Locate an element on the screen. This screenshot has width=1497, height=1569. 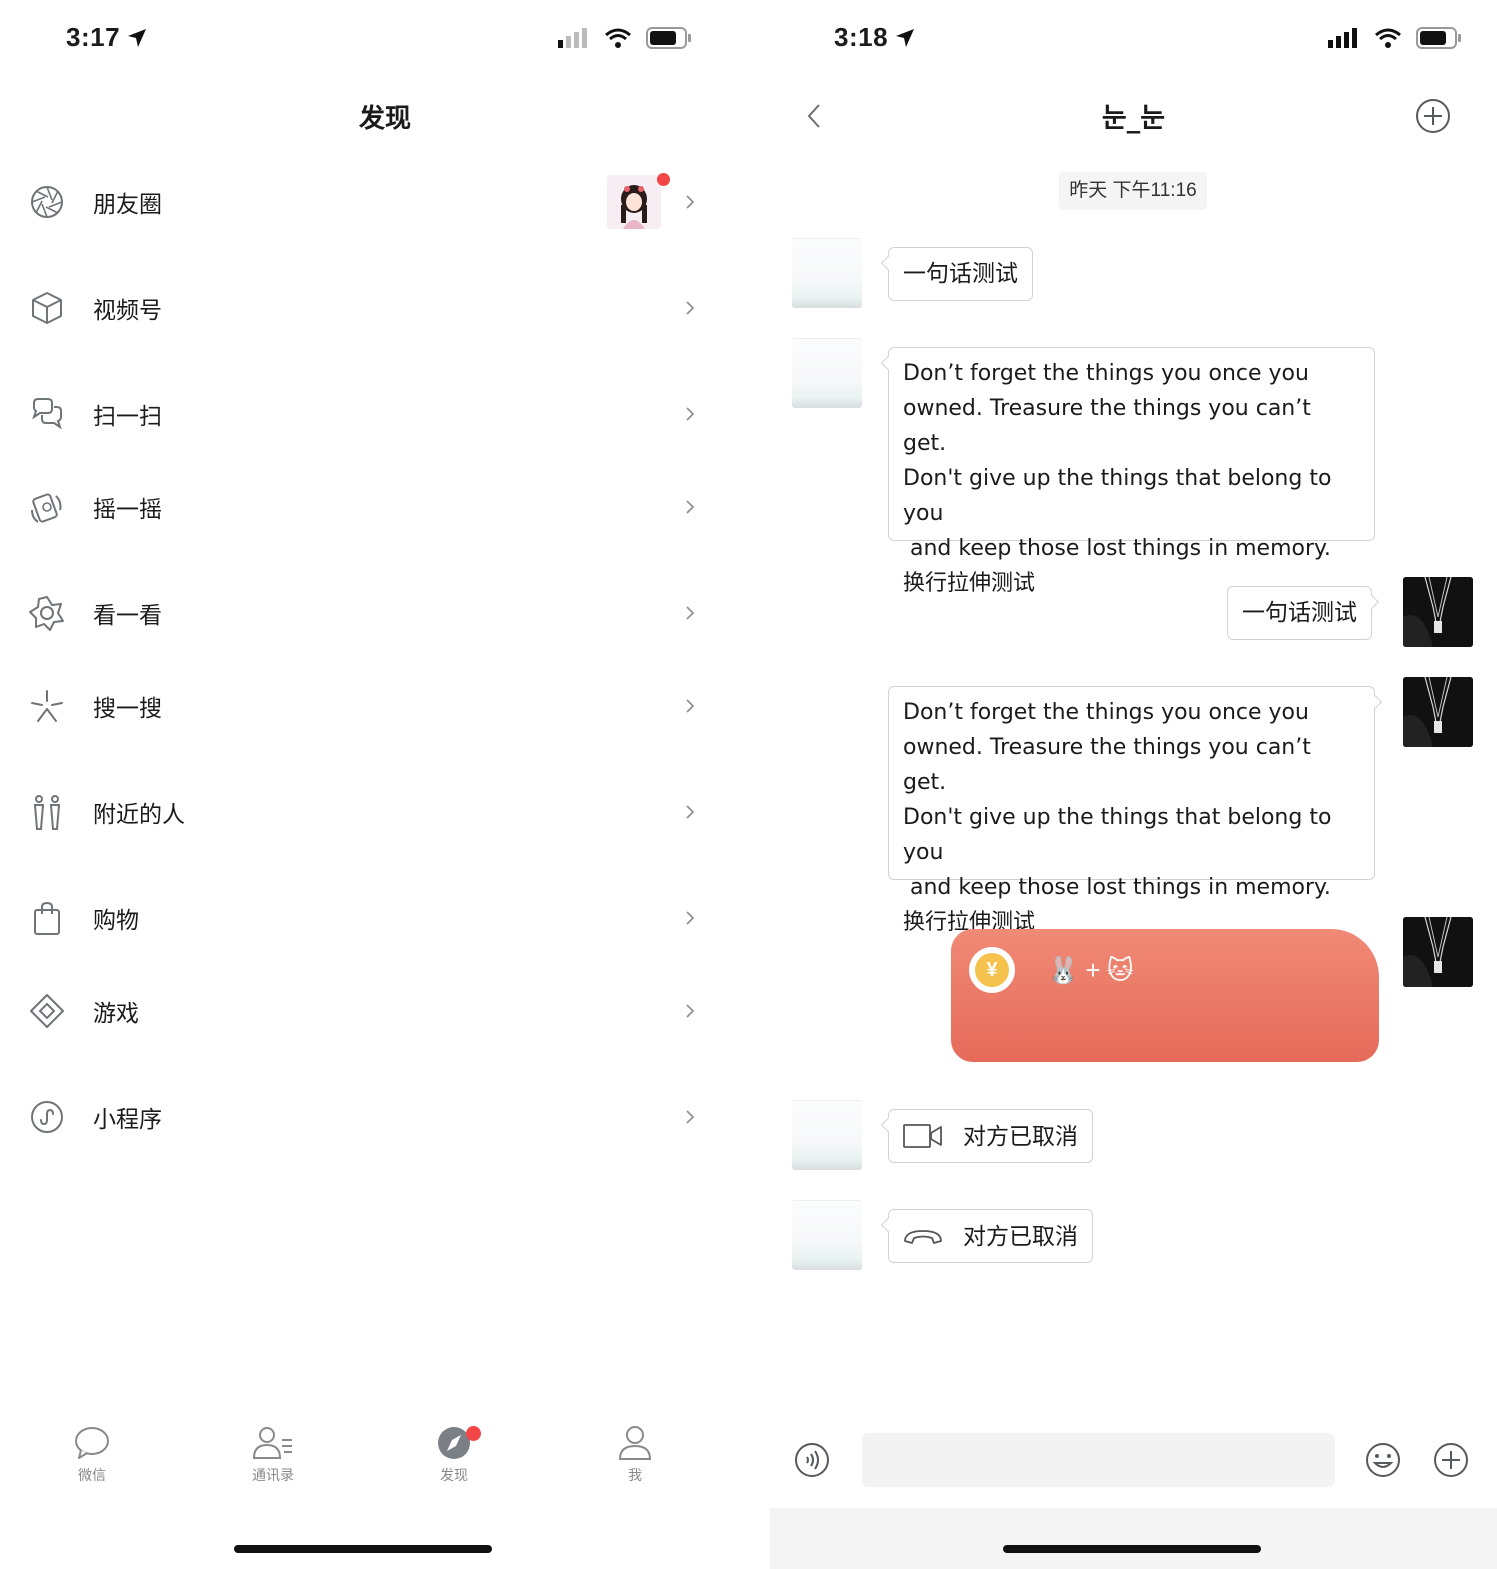
chat-title: 눈_눈 is located at coordinates (1133, 118).